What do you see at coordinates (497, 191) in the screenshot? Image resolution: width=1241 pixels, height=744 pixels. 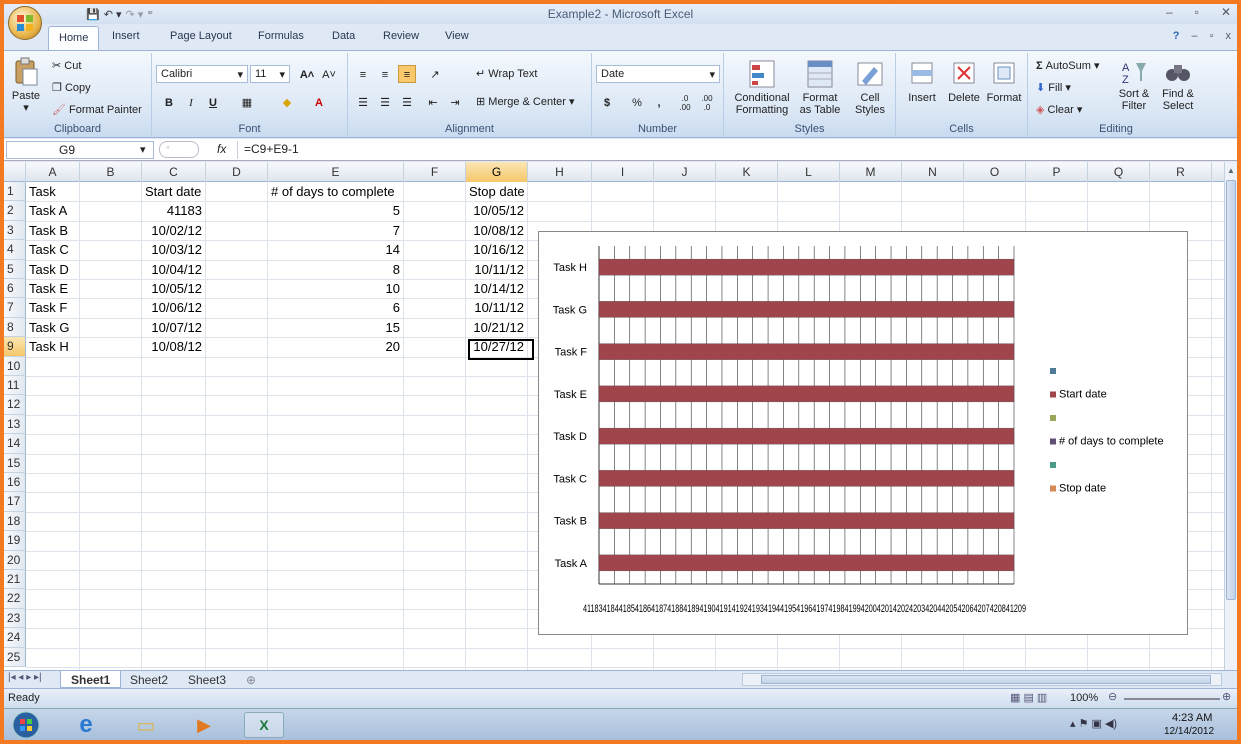 I see `header-stop-date: Stop date` at bounding box center [497, 191].